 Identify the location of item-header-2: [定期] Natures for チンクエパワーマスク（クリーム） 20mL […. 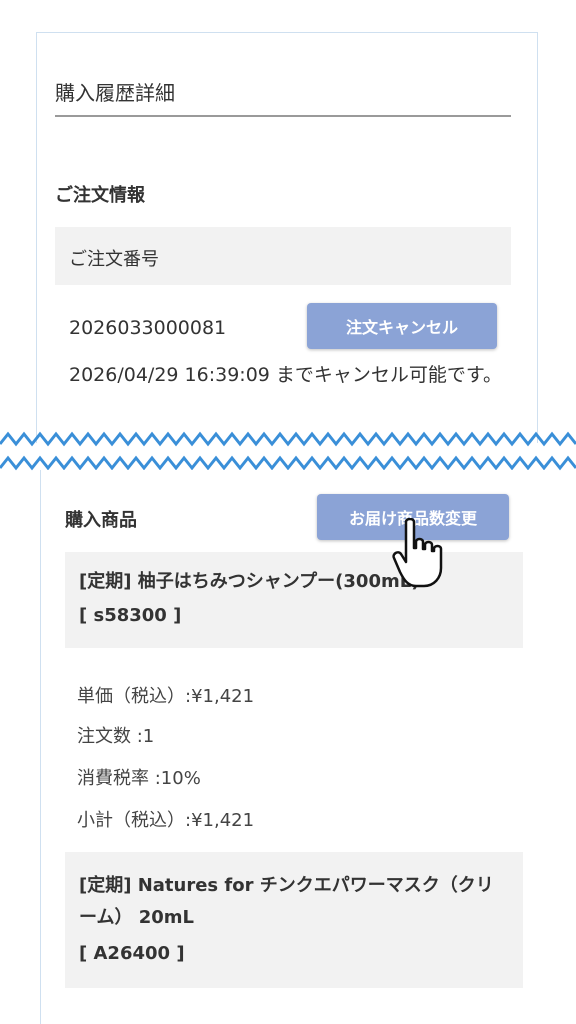
(294, 920).